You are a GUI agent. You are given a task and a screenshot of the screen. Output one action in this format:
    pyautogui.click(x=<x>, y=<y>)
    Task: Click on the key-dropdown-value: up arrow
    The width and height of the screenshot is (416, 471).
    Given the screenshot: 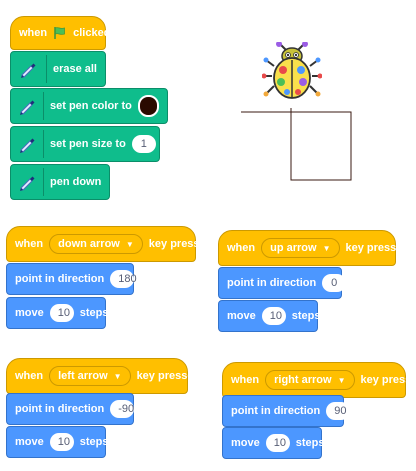 What is the action you would take?
    pyautogui.click(x=293, y=248)
    